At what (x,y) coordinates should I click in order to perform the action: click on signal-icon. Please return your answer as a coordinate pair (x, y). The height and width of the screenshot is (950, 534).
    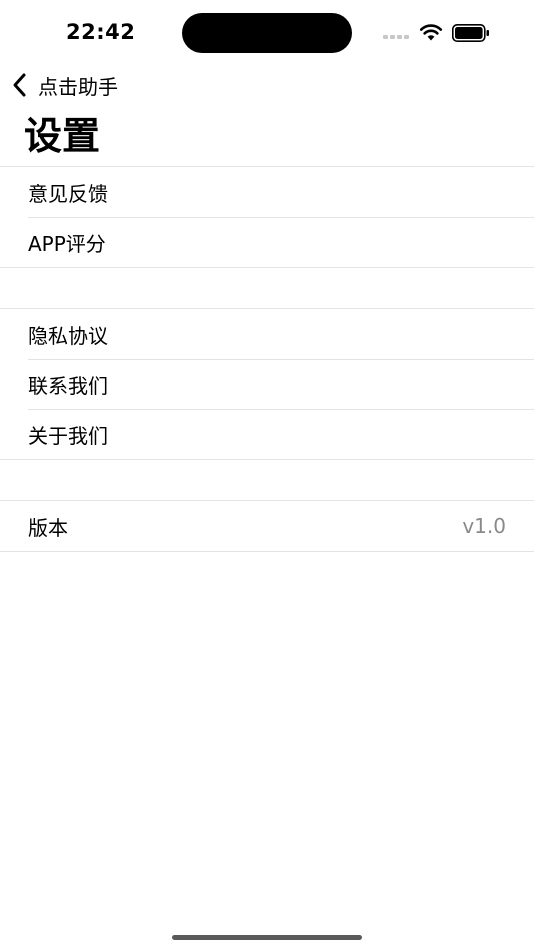
    Looking at the image, I should click on (397, 37).